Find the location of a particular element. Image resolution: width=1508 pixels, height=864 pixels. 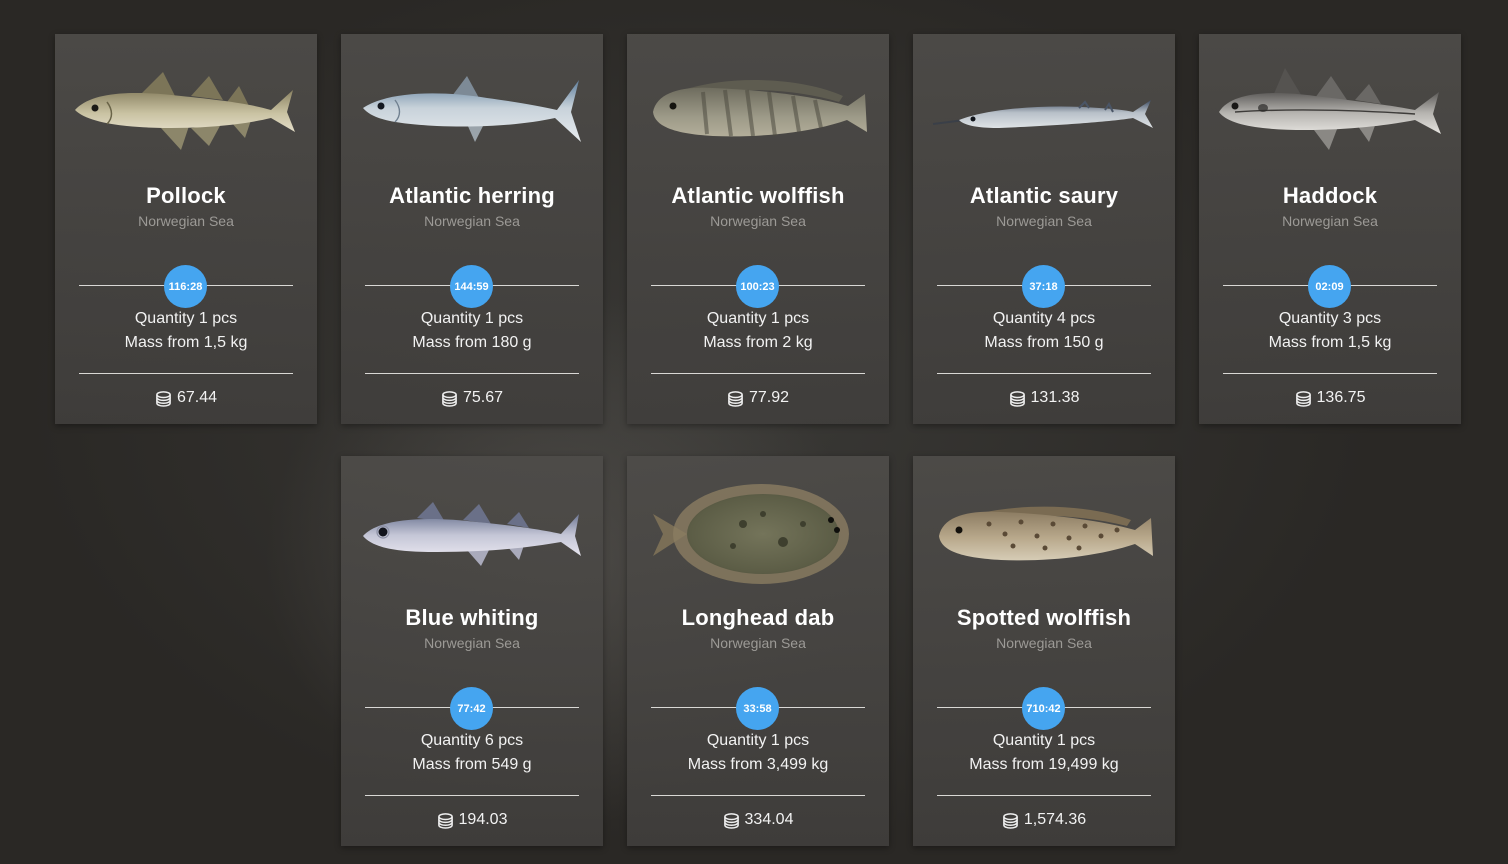

fish-name: Spotted wolffish is located at coordinates (1044, 617).